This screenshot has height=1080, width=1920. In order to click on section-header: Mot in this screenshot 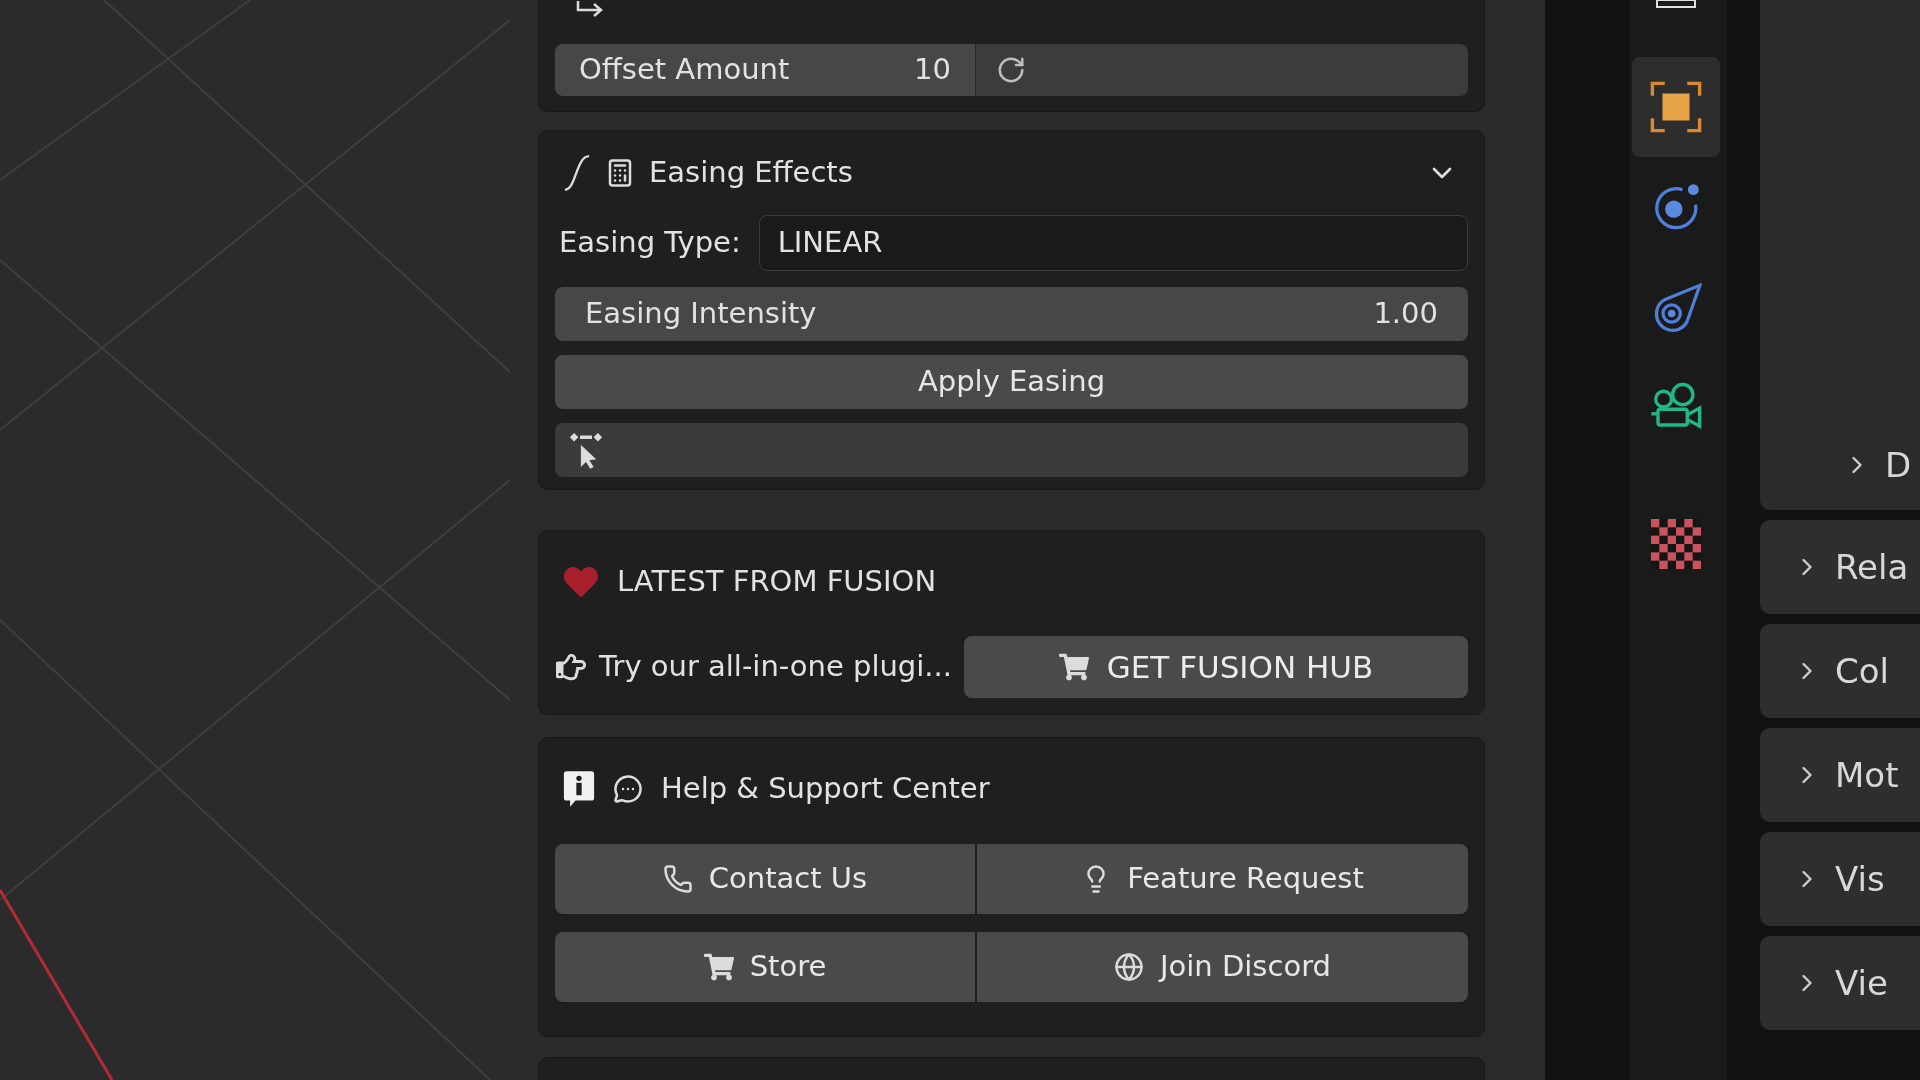, I will do `click(1840, 775)`.